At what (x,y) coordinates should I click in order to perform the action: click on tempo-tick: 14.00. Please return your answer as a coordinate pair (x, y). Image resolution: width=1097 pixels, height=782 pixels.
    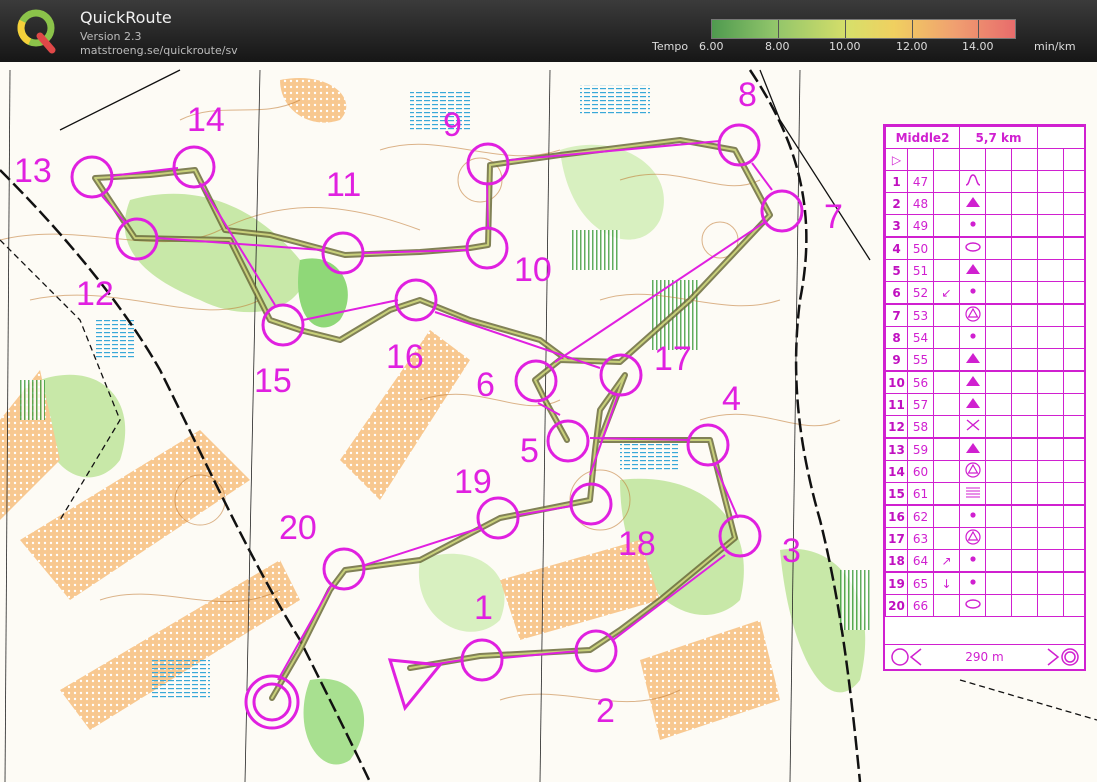
    Looking at the image, I should click on (978, 46).